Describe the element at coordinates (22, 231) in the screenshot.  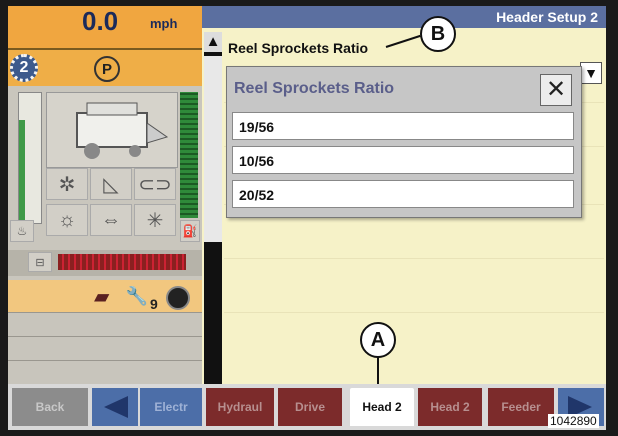
I see `coolant-icon: ♨` at that location.